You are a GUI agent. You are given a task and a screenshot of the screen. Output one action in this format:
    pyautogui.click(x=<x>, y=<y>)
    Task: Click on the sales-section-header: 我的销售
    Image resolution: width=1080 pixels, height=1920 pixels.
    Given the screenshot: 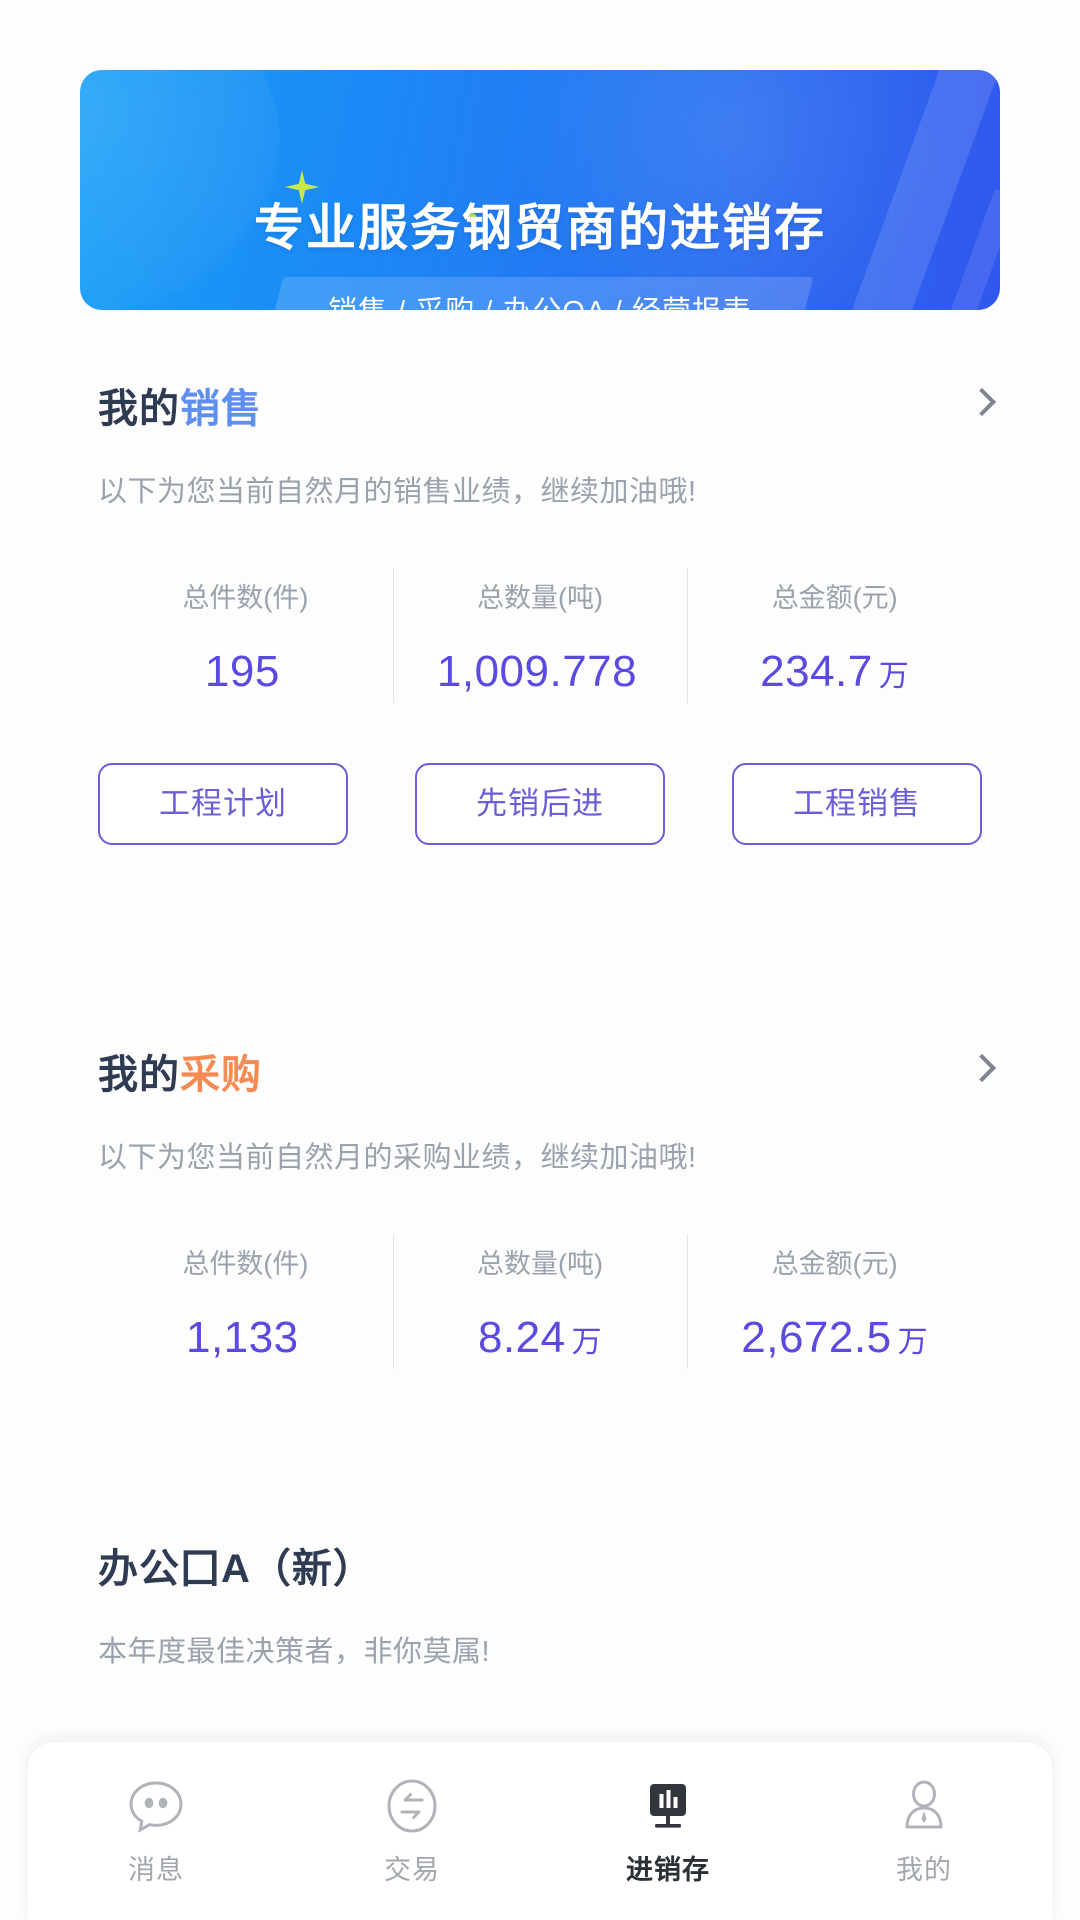 What is the action you would take?
    pyautogui.click(x=540, y=412)
    